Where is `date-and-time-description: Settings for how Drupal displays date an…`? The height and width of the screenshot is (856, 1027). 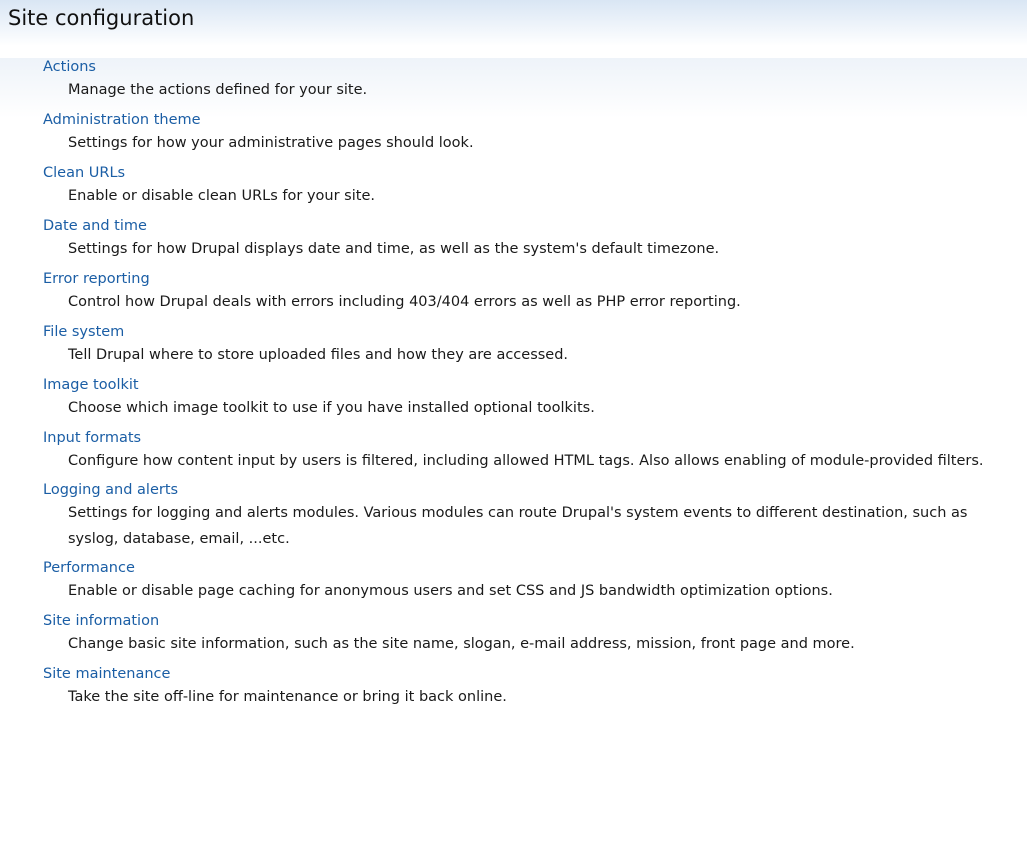 date-and-time-description: Settings for how Drupal displays date an… is located at coordinates (394, 249).